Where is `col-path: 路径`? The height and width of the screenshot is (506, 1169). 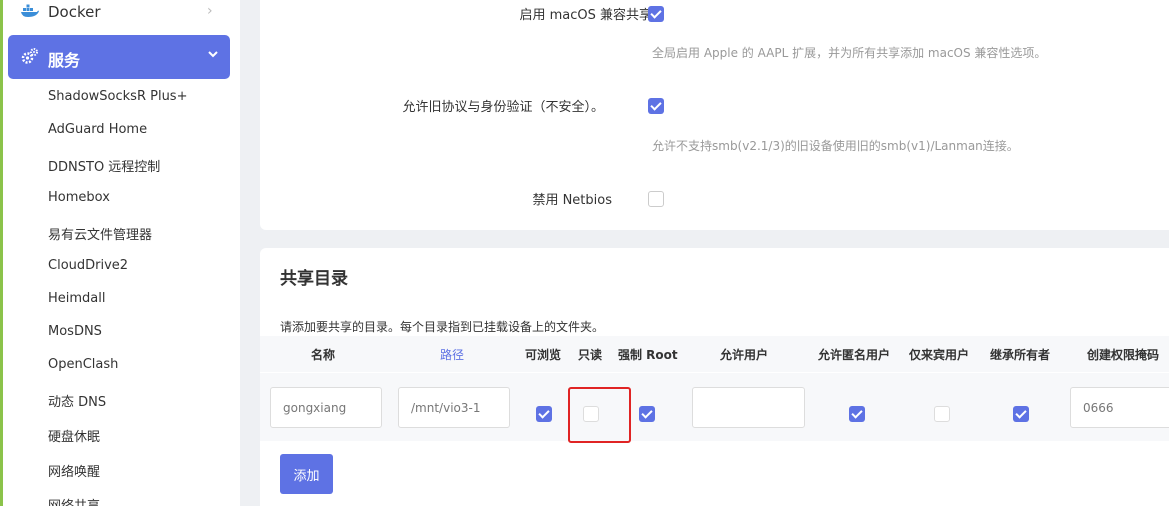
col-path: 路径 is located at coordinates (452, 354).